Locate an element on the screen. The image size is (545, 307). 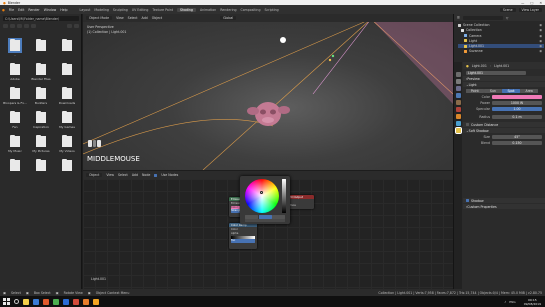
light-type-sun: Sun is located at coordinates (493, 90).